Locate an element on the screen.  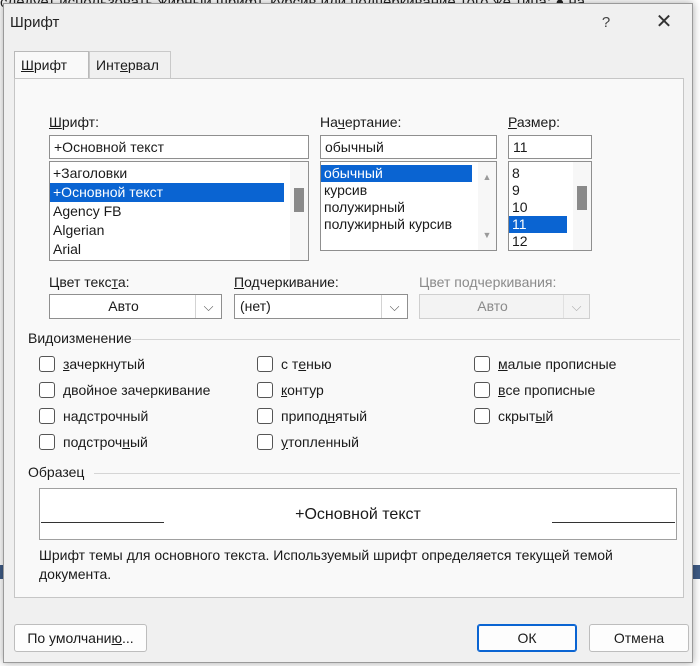
cancel-button: Отмена is located at coordinates (639, 638).